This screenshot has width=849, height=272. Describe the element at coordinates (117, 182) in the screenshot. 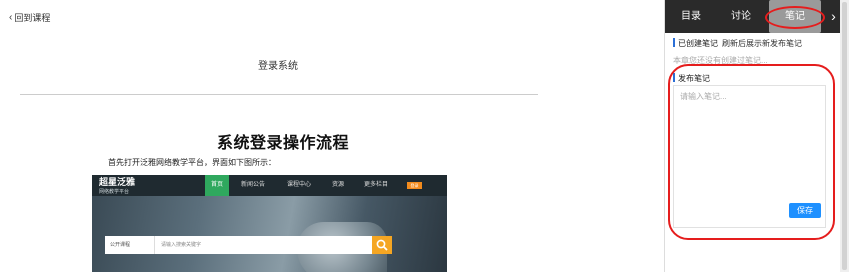

I see `screenshot-logo-text: 超星泛雅` at that location.